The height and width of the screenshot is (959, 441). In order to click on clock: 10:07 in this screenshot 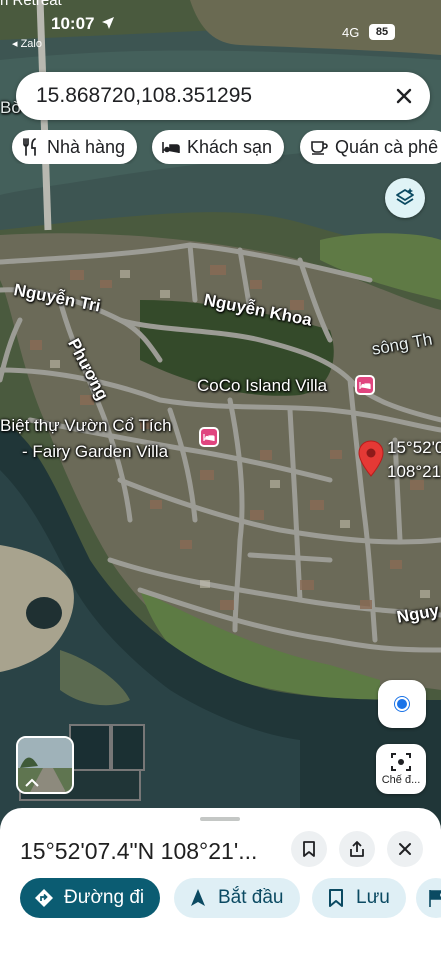, I will do `click(73, 23)`.